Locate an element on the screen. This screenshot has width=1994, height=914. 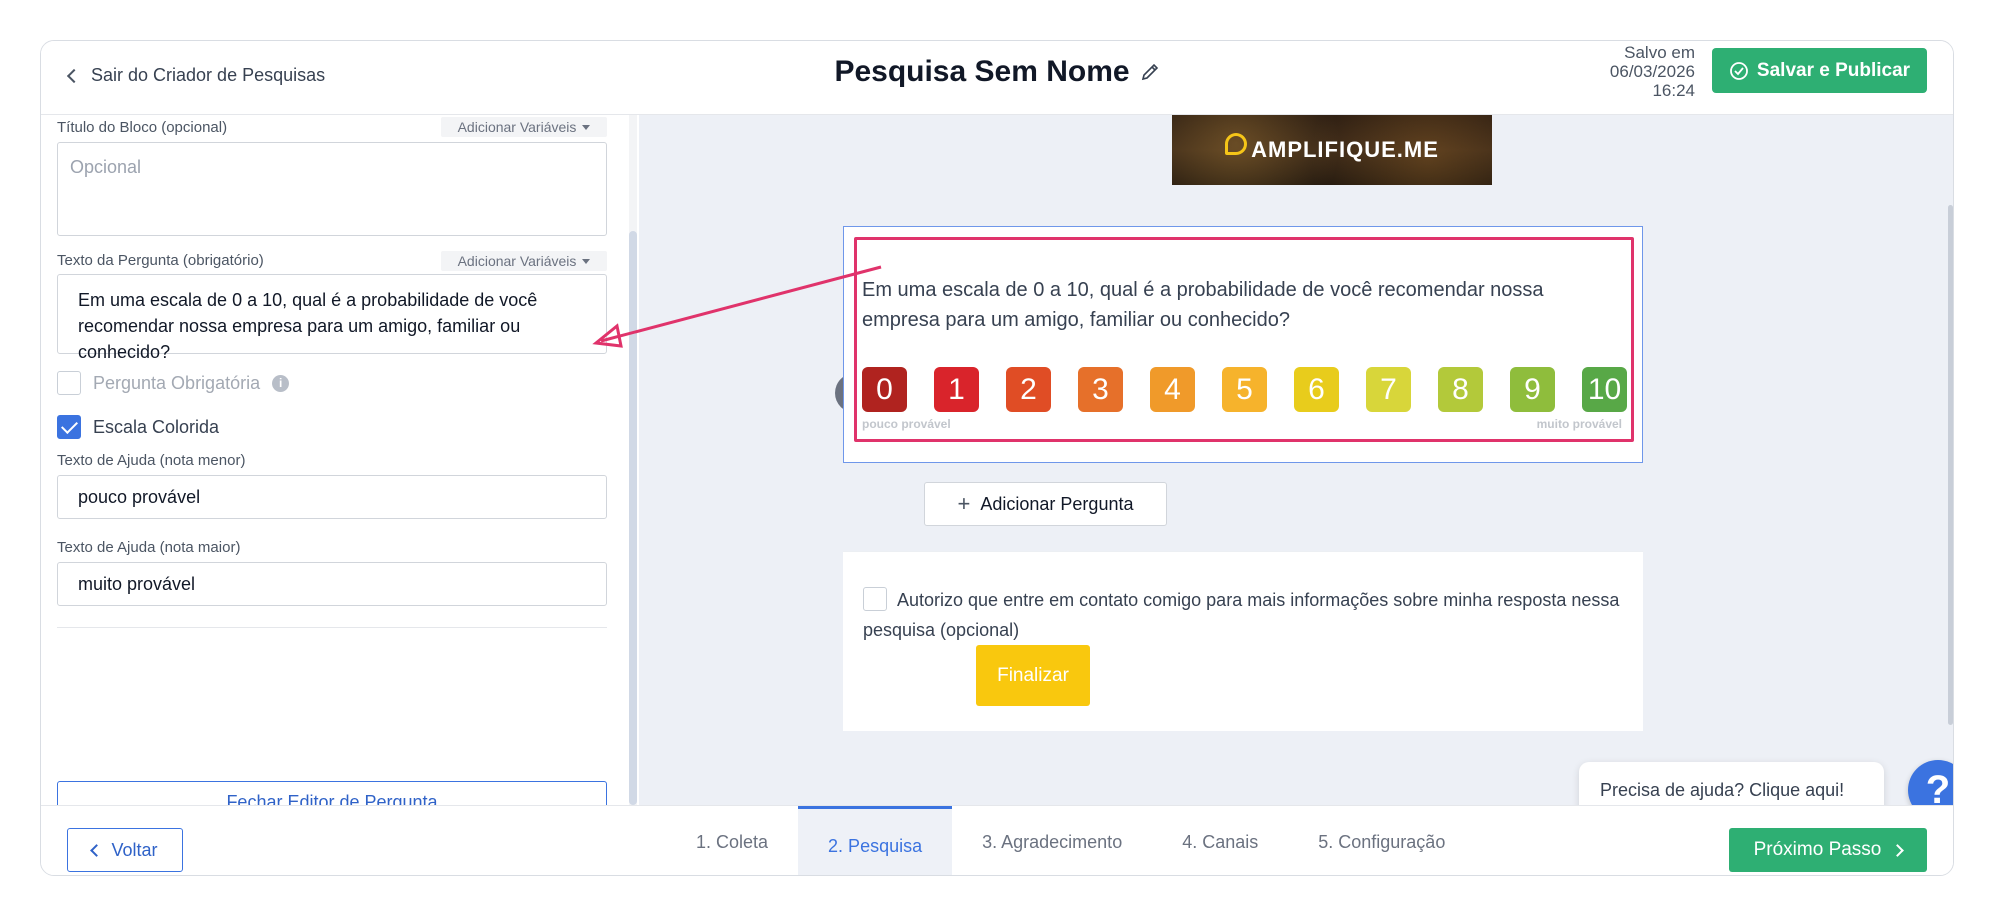
step-tab-5: 5. Configuração is located at coordinates (1381, 840).